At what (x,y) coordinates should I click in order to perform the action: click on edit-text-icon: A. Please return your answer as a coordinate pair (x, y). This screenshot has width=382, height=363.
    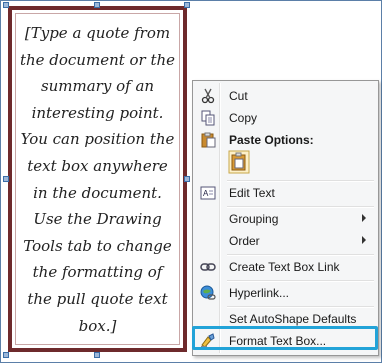
    Looking at the image, I should click on (208, 193).